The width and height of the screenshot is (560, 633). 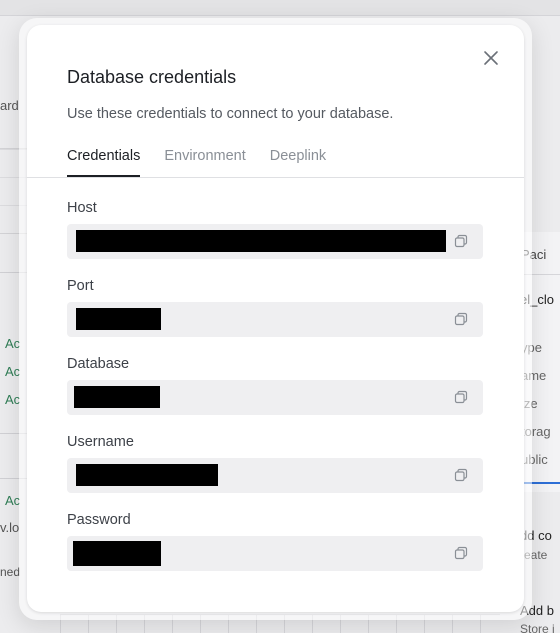 I want to click on modal-title: Database credentials, so click(x=152, y=77).